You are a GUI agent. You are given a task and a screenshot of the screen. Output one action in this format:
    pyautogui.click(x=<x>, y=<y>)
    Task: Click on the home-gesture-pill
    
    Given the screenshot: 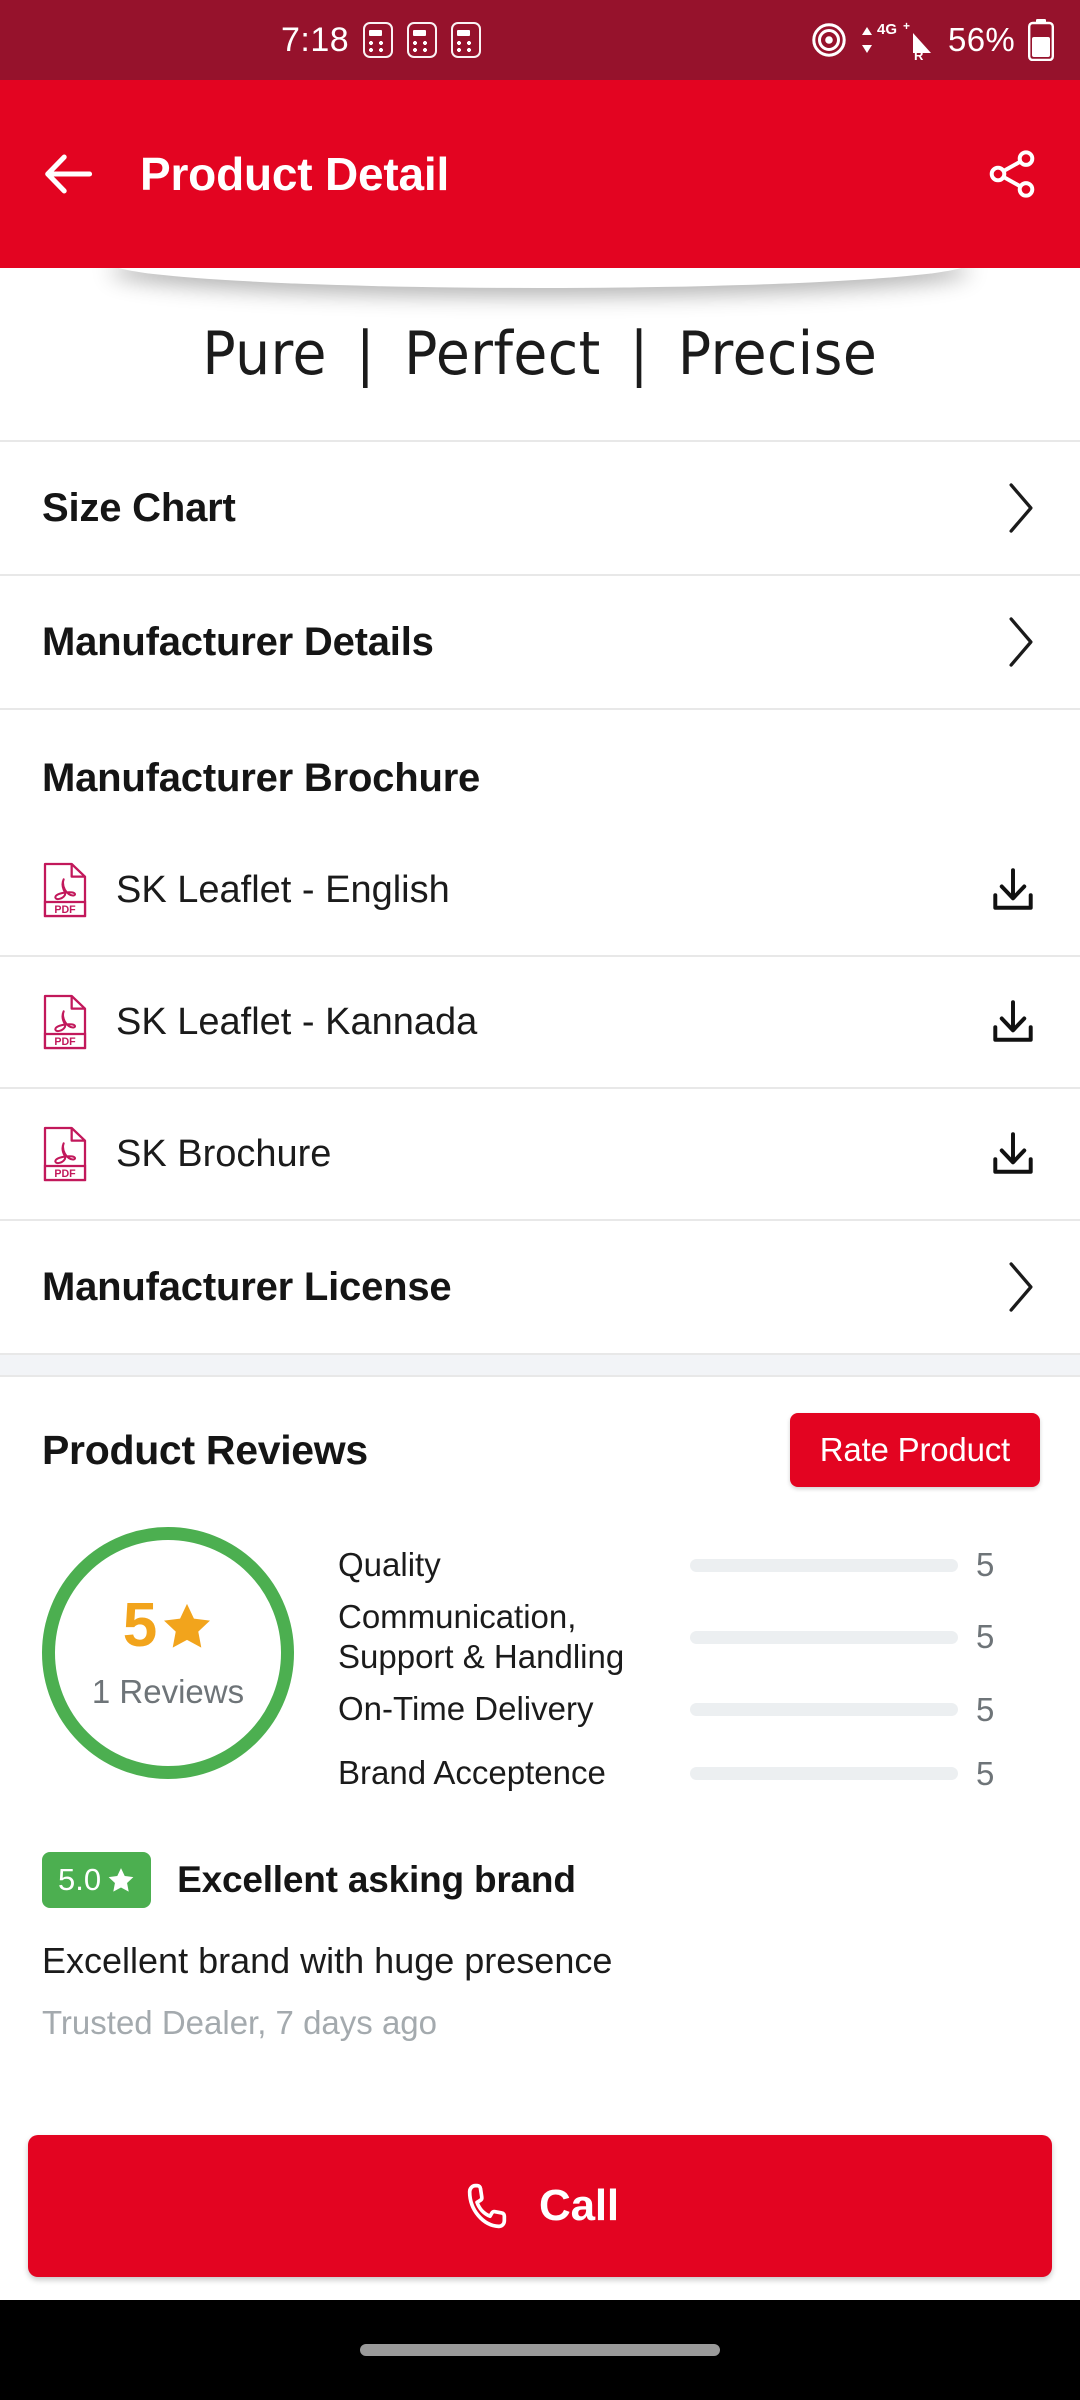 What is the action you would take?
    pyautogui.click(x=540, y=2350)
    